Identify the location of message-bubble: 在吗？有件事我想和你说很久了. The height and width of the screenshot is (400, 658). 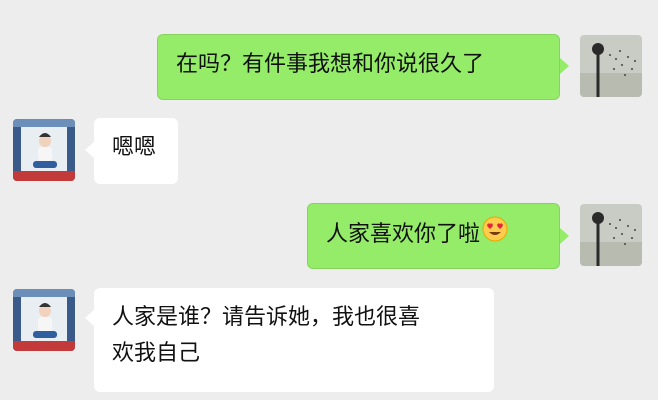
(358, 67).